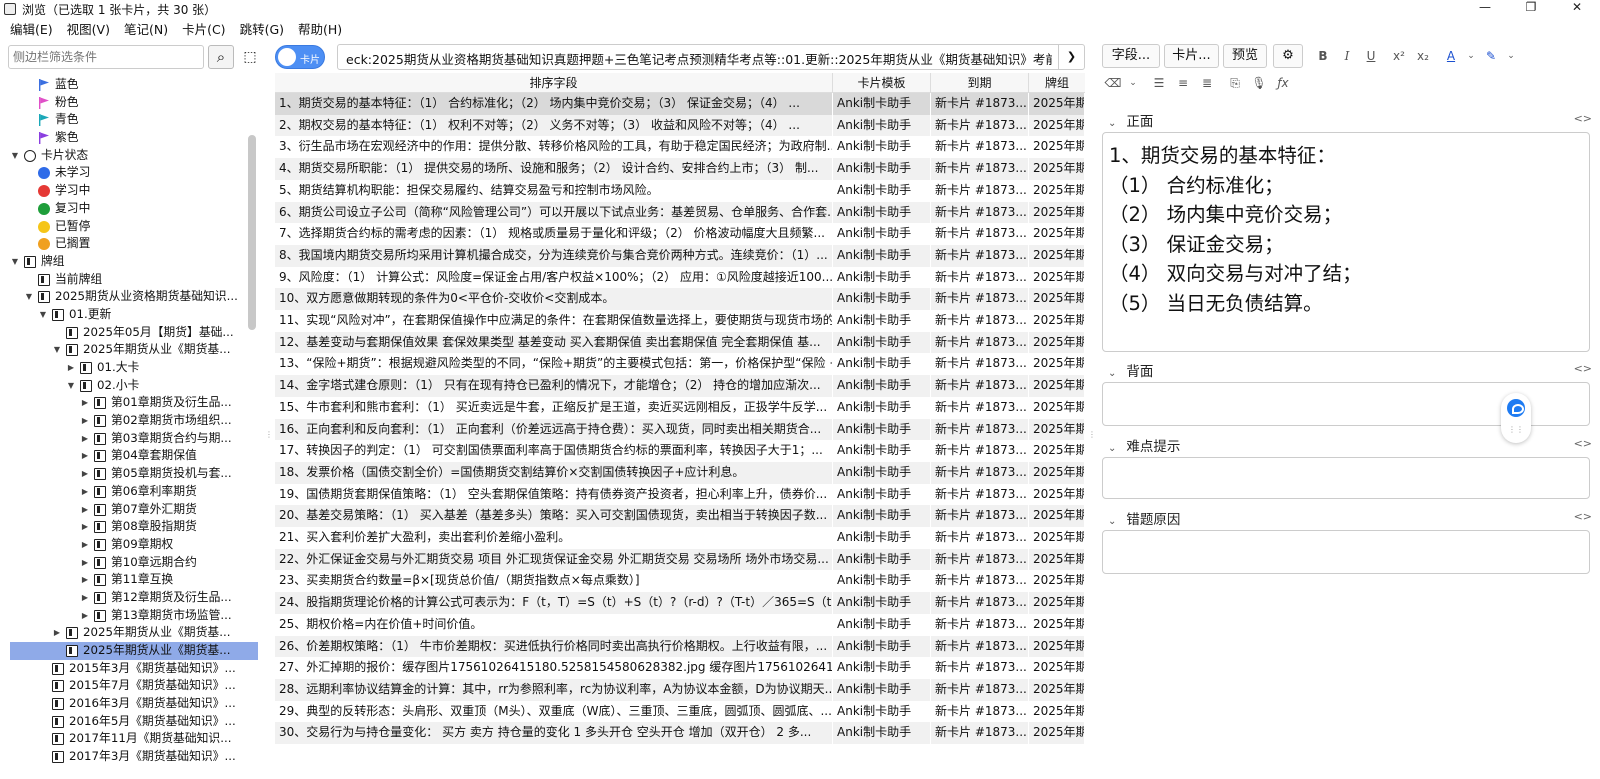 This screenshot has height=779, width=1600. I want to click on selection-mode-icon: ⬚, so click(250, 57).